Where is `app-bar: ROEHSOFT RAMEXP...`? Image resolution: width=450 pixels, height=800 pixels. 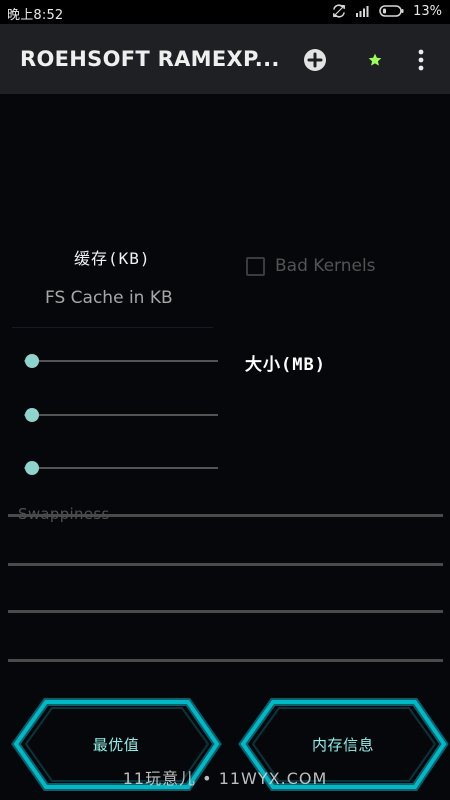 app-bar: ROEHSOFT RAMEXP... is located at coordinates (225, 59).